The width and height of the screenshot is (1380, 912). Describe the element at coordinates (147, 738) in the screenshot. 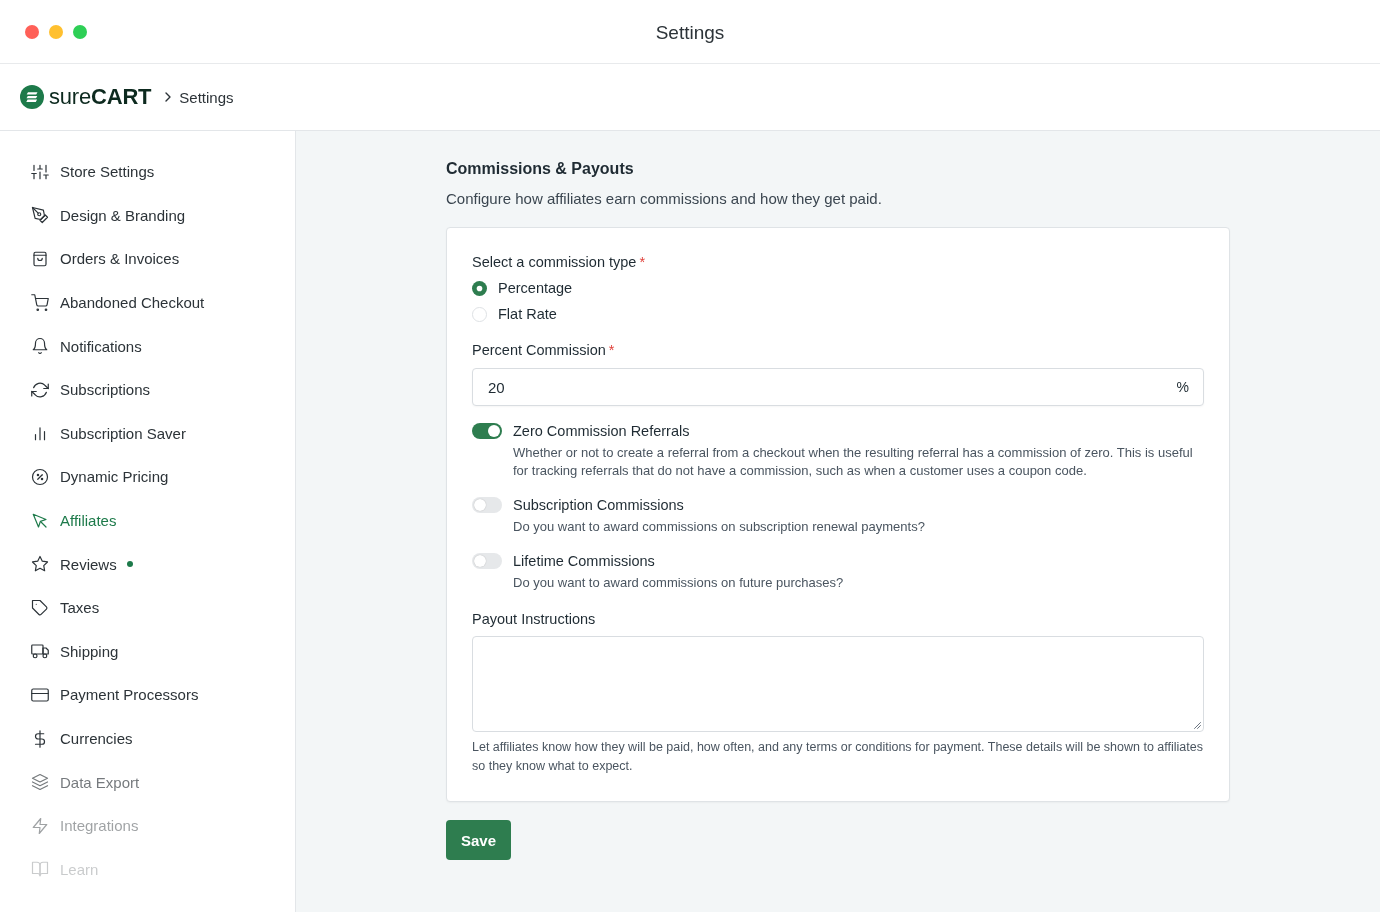

I see `sidebar-item: Currencies` at that location.